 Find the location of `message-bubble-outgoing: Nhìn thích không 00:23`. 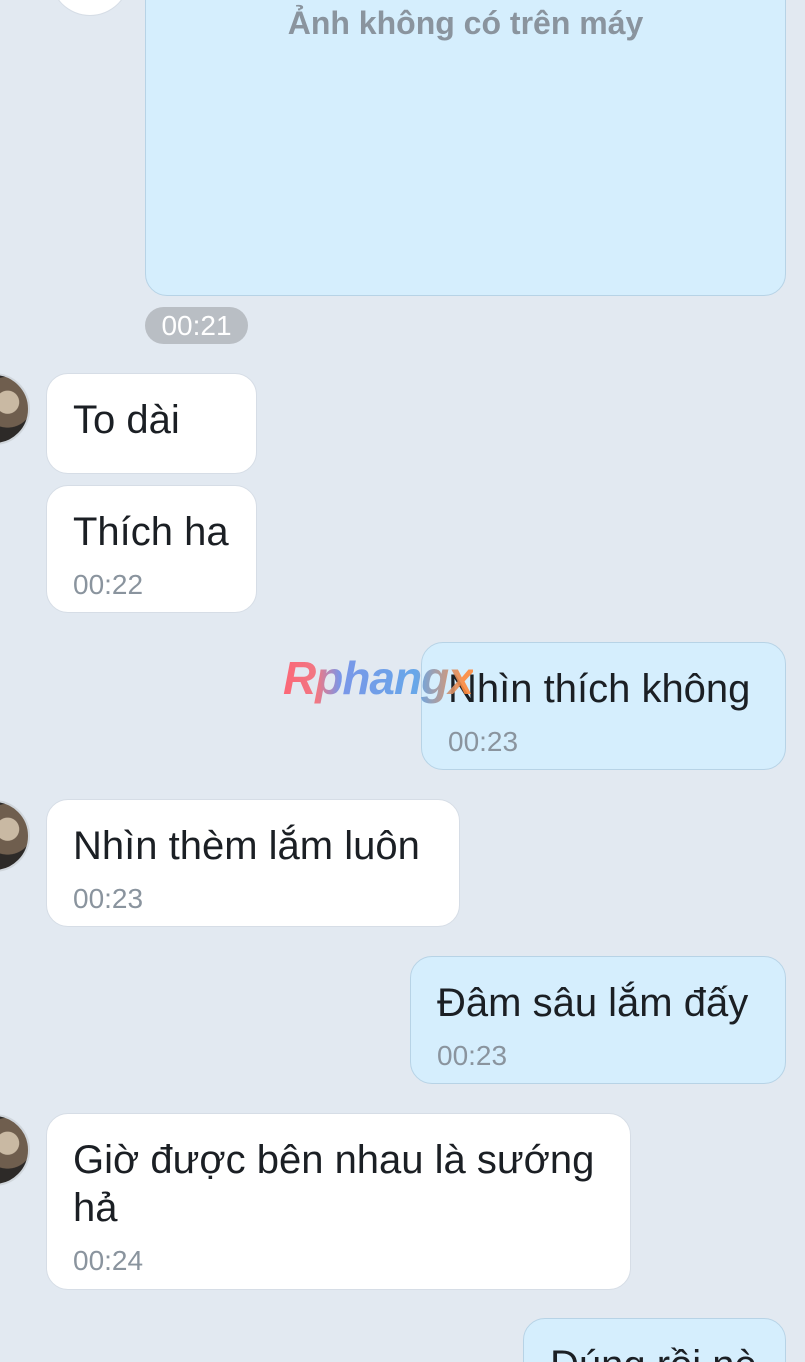

message-bubble-outgoing: Nhìn thích không 00:23 is located at coordinates (603, 706).